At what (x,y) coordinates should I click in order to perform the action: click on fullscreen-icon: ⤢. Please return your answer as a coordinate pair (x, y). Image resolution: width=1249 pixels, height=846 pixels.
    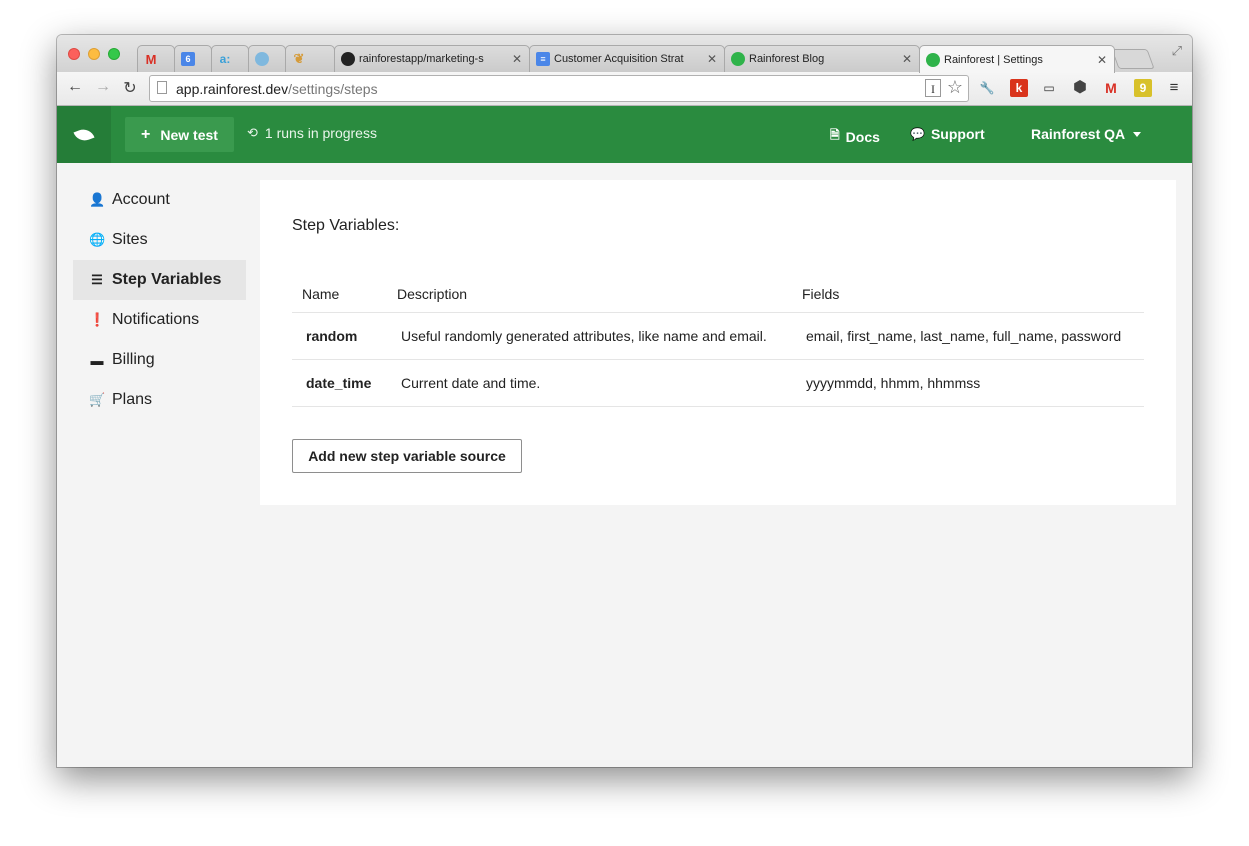
    Looking at the image, I should click on (1177, 51).